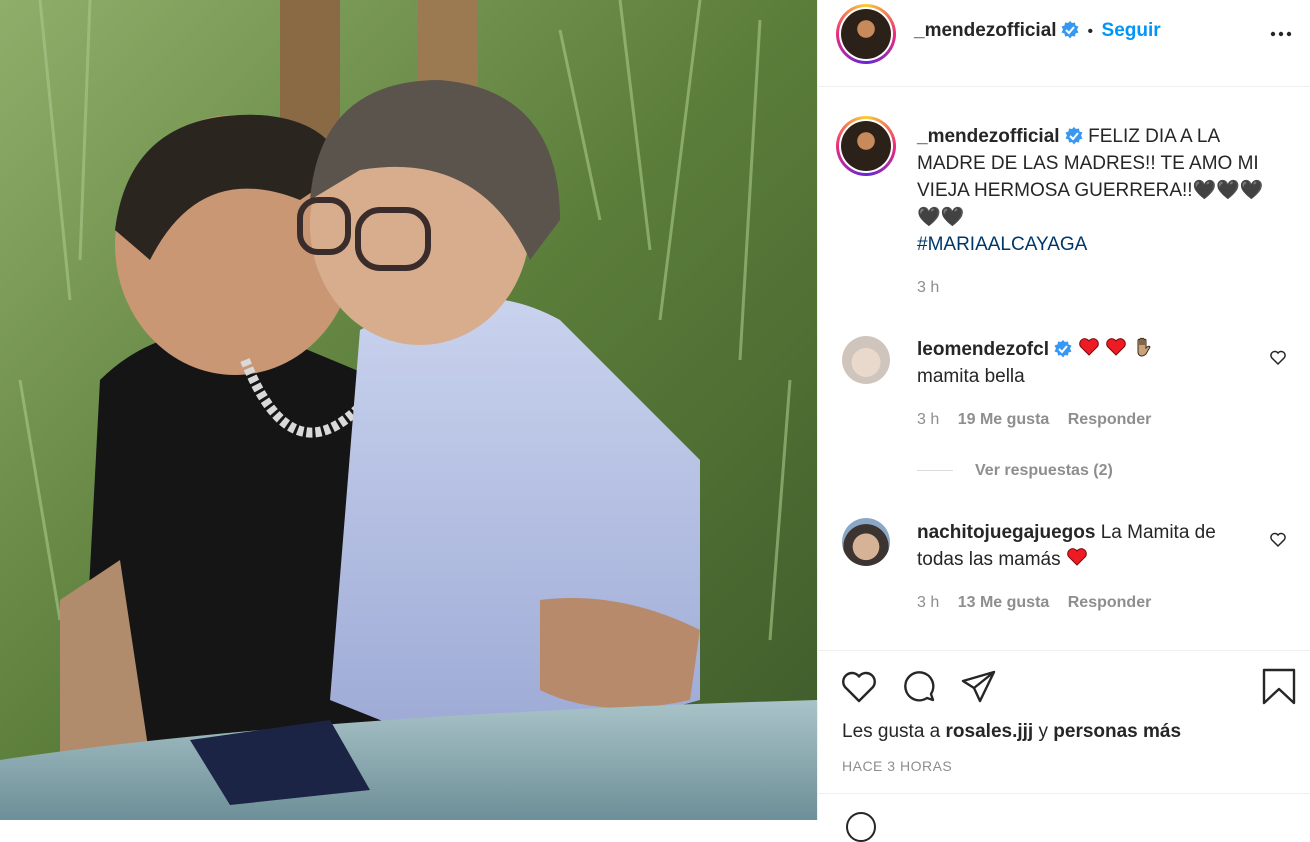 This screenshot has width=1310, height=842. What do you see at coordinates (861, 827) in the screenshot?
I see `emoji-picker-icon` at bounding box center [861, 827].